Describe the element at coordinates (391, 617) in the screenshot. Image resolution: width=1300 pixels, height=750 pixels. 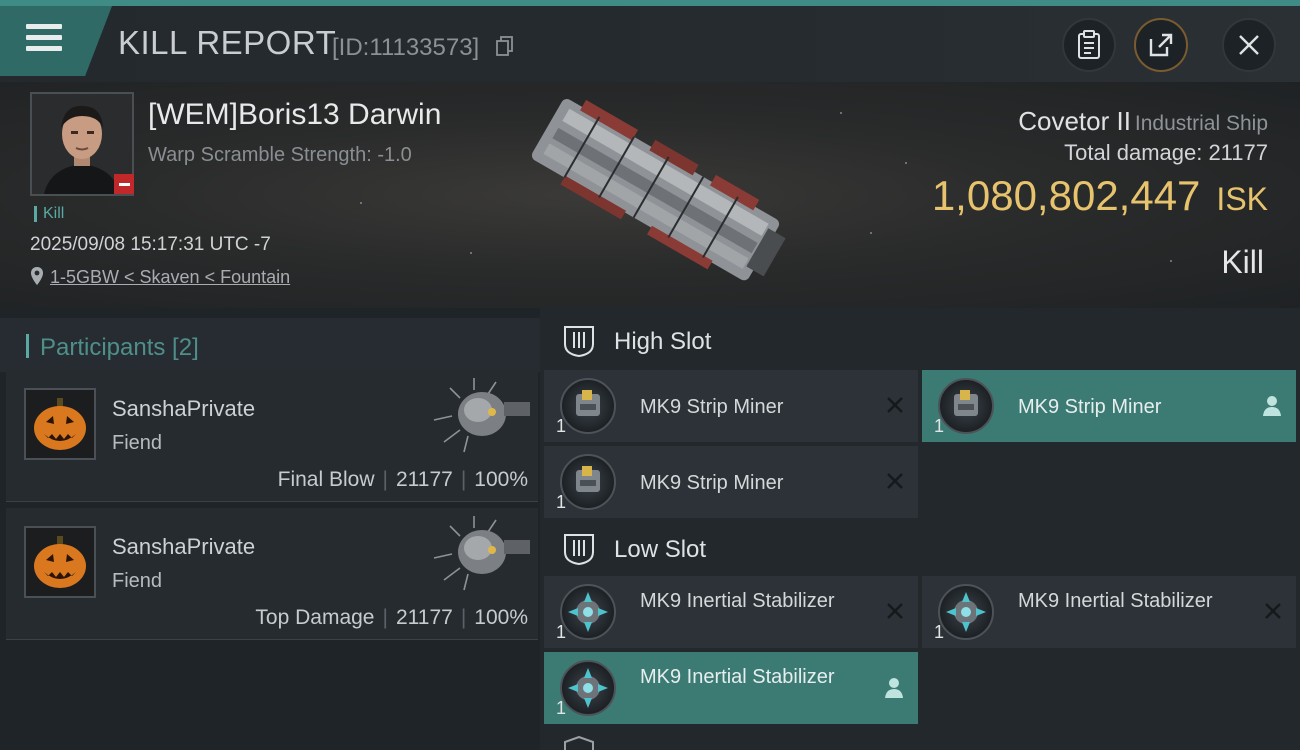
I see `participant-stats: Top Damage | 21177 | 100%` at that location.